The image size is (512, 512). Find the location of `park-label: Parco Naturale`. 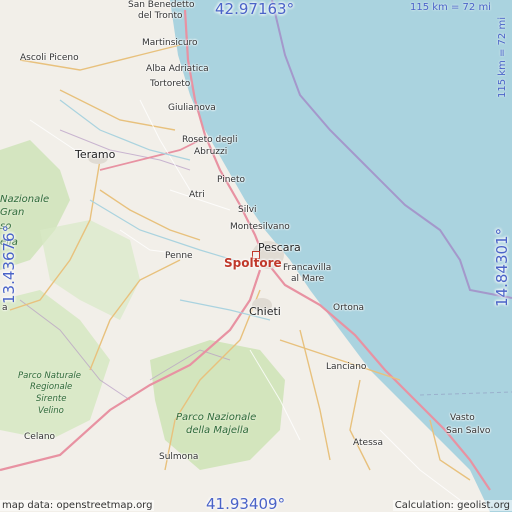

park-label: Parco Naturale is located at coordinates (49, 376).